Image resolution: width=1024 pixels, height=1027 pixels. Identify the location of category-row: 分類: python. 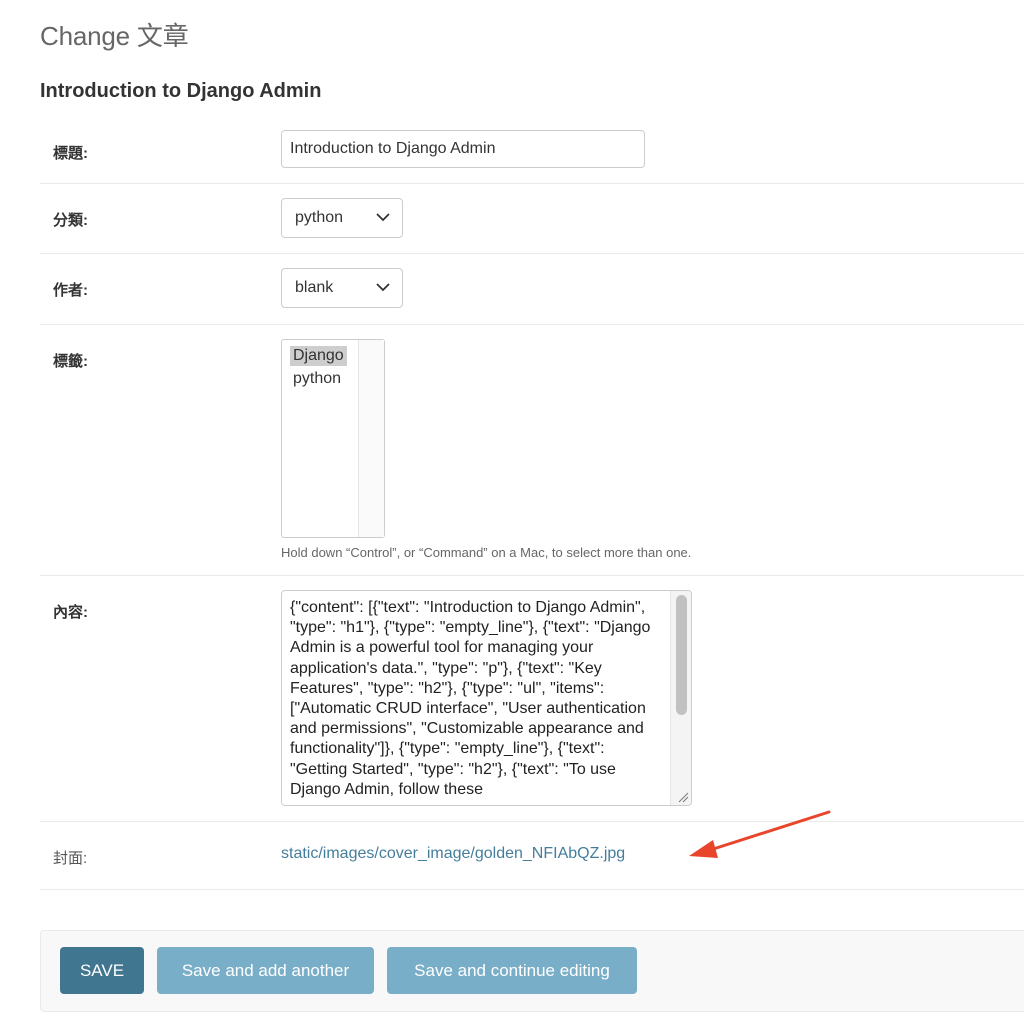
(532, 219).